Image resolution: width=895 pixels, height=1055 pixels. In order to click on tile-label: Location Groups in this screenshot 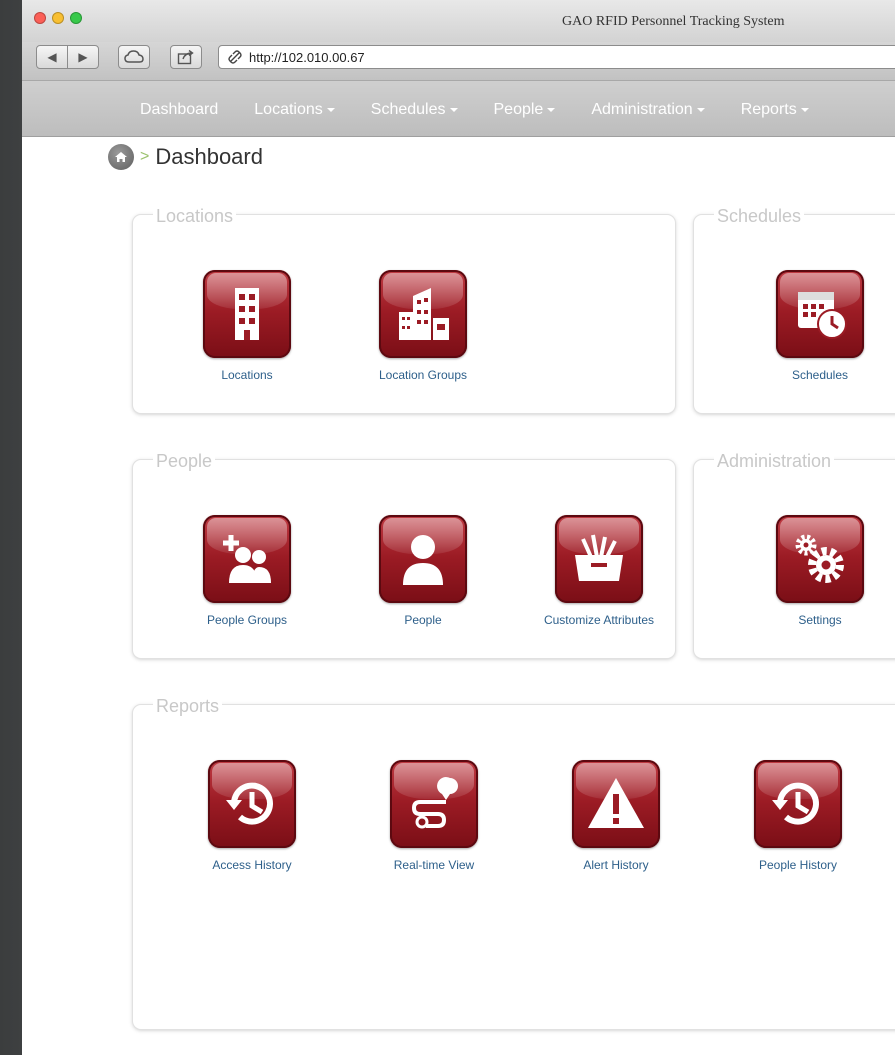, I will do `click(423, 375)`.